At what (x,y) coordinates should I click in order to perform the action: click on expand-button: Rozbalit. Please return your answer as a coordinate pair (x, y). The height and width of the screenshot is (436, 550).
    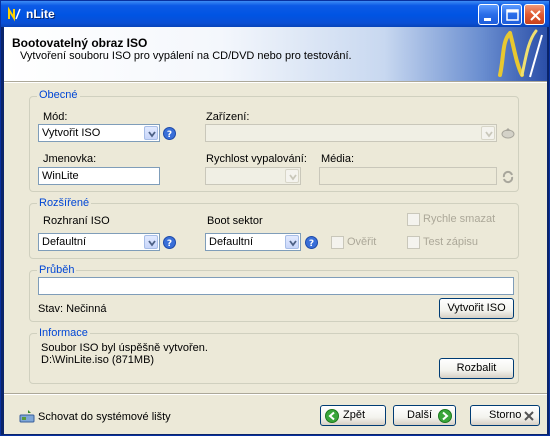
    Looking at the image, I should click on (476, 368).